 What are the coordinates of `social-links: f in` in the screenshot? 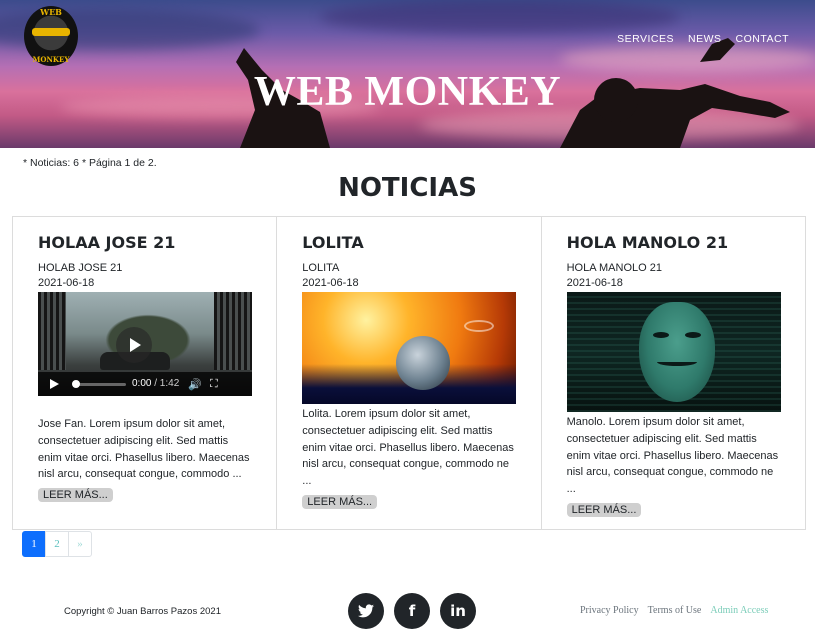 It's located at (412, 611).